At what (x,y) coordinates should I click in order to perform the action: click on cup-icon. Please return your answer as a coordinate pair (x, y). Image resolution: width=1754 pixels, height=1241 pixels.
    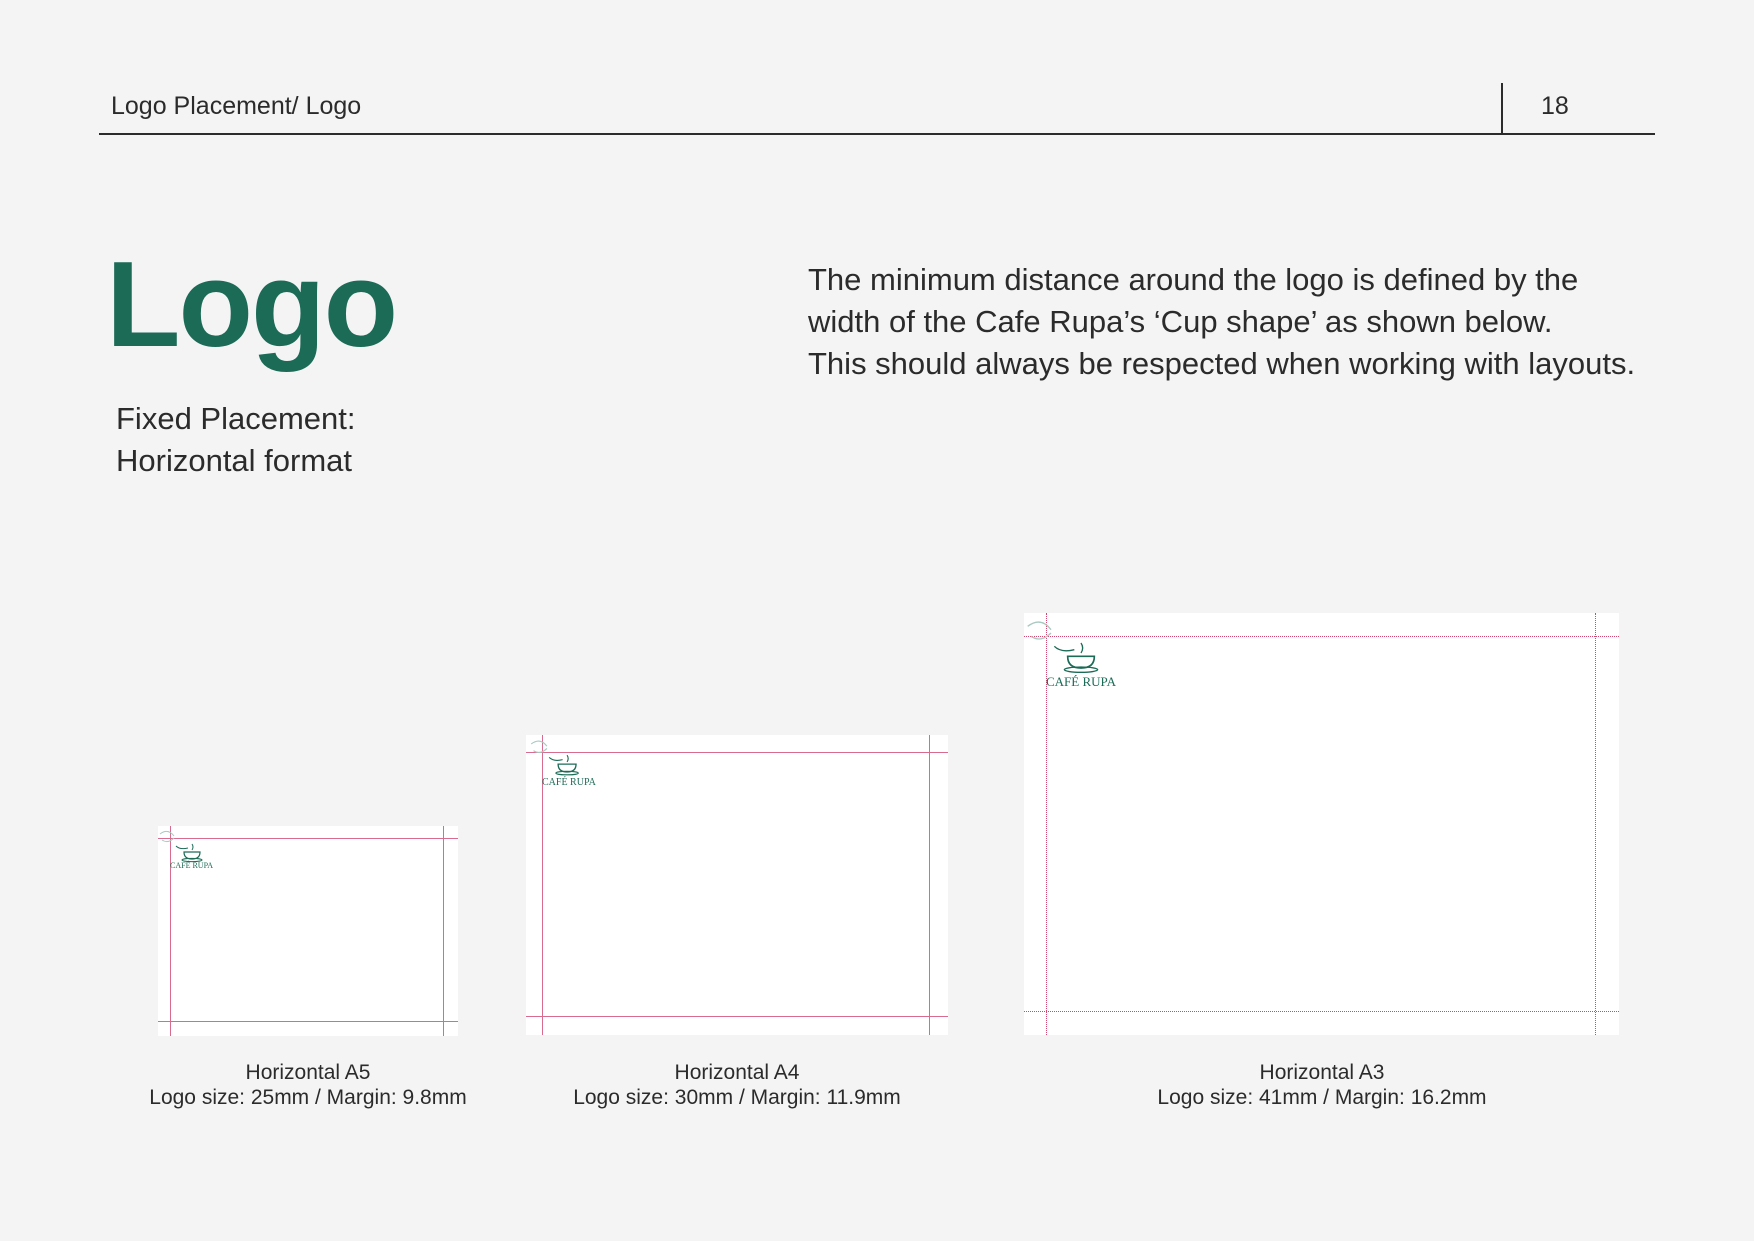
    Looking at the image, I should click on (1063, 647).